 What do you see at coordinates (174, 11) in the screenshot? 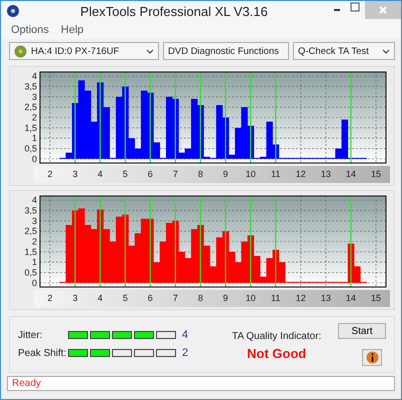
I see `window-title: PlexTools Professional XL V3.16` at bounding box center [174, 11].